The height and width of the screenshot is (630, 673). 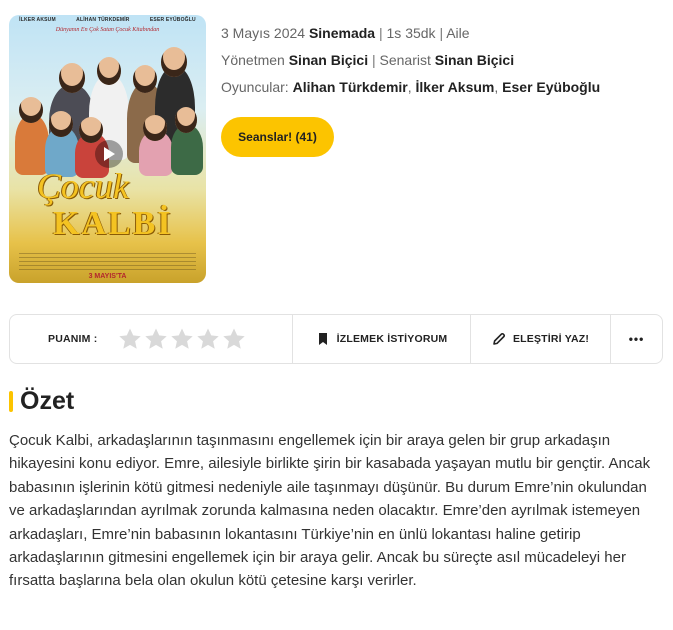 What do you see at coordinates (342, 33) in the screenshot?
I see `release-place: Sinemada` at bounding box center [342, 33].